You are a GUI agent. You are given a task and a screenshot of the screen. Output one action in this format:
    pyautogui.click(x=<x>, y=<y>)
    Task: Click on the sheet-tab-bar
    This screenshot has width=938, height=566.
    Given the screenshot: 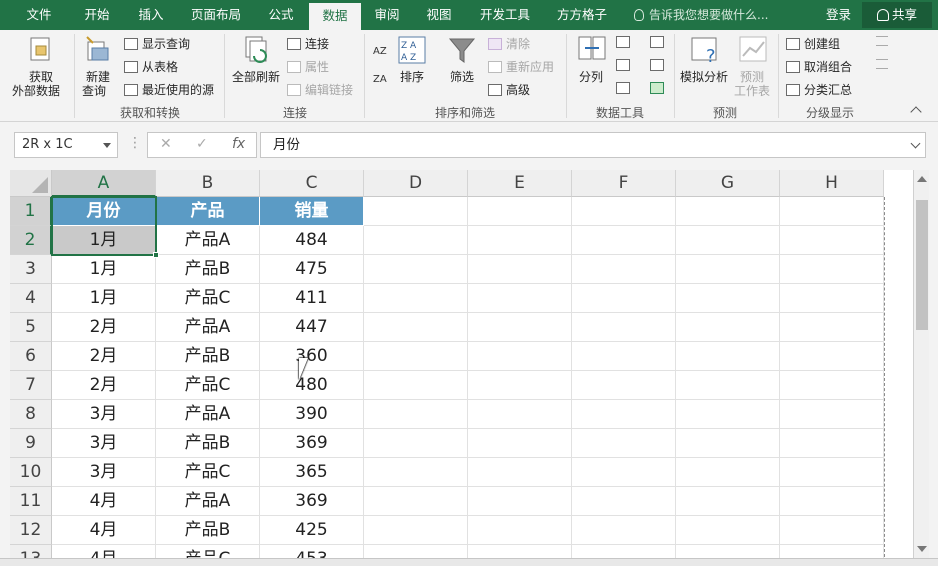 What is the action you would take?
    pyautogui.click(x=469, y=562)
    